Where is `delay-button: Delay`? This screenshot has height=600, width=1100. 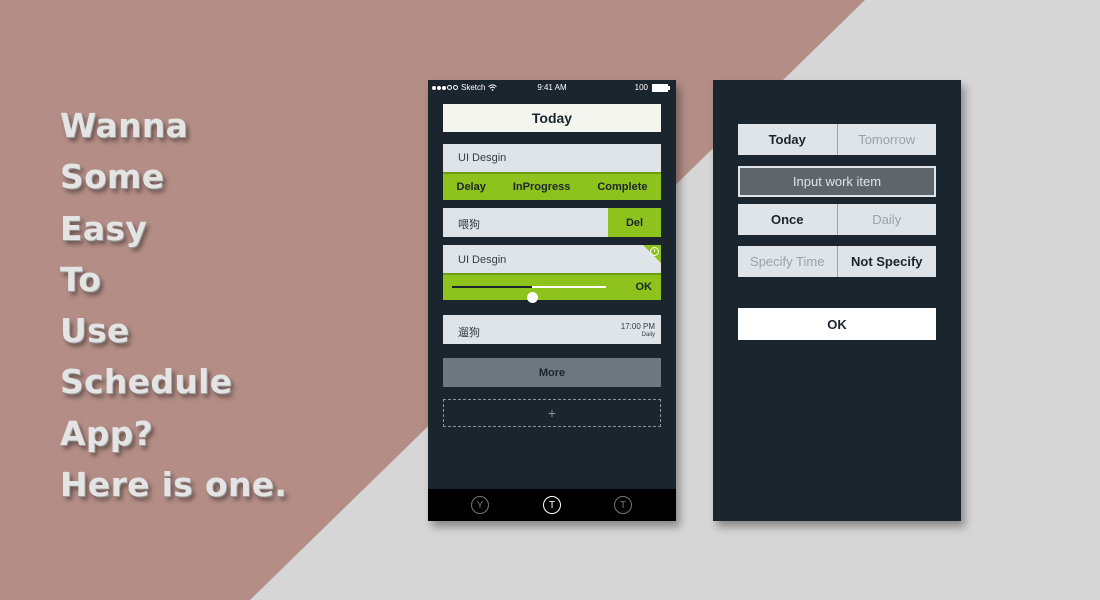 delay-button: Delay is located at coordinates (471, 187).